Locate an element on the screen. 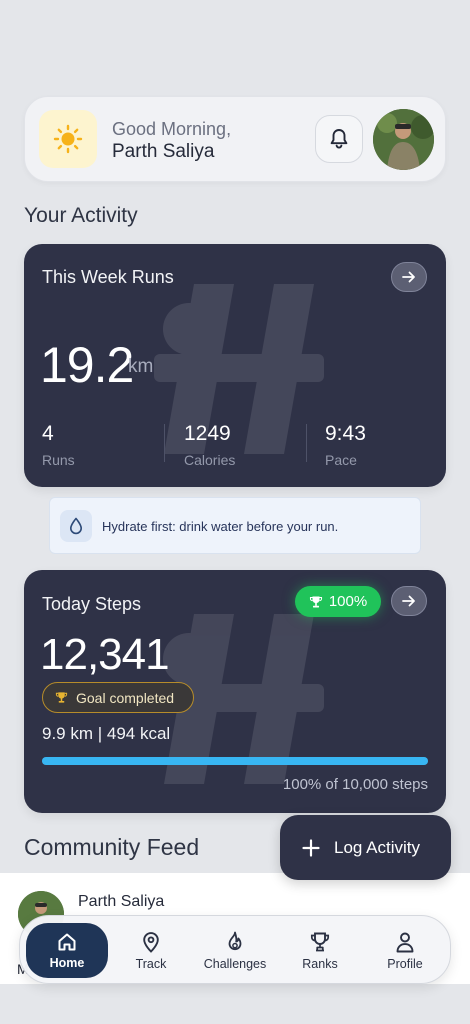  steps-progress-text: 100% of 10,000 steps is located at coordinates (355, 784).